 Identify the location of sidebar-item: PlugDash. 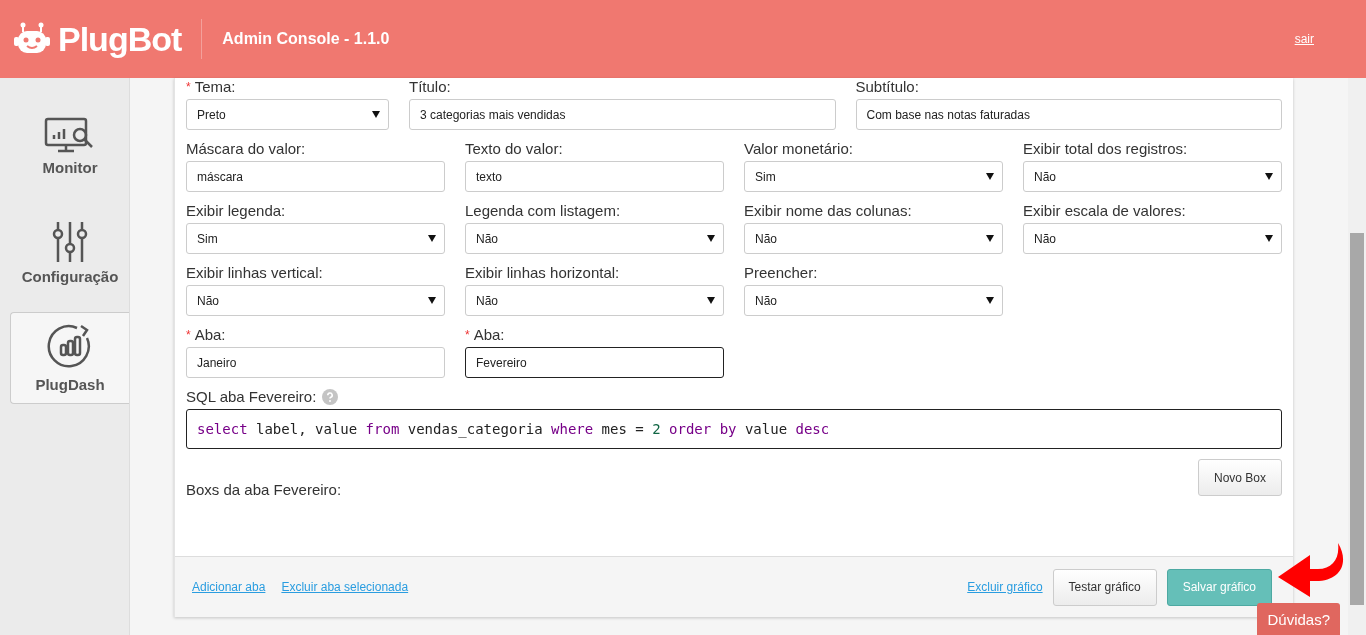
(69, 358).